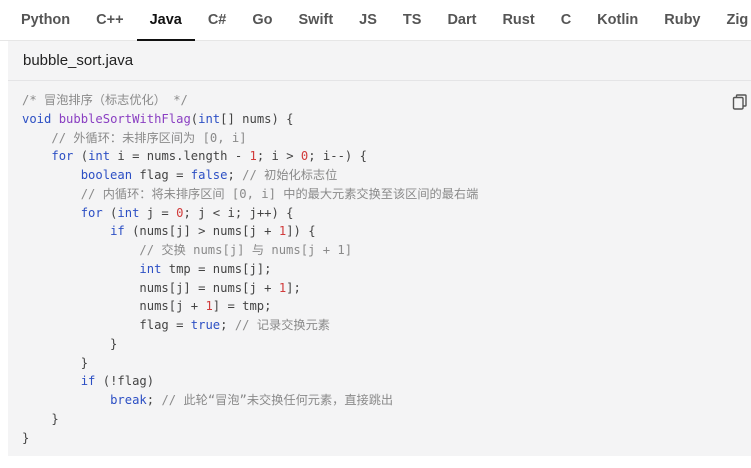 This screenshot has height=468, width=751. Describe the element at coordinates (209, 175) in the screenshot. I see `code-keyword: false` at that location.